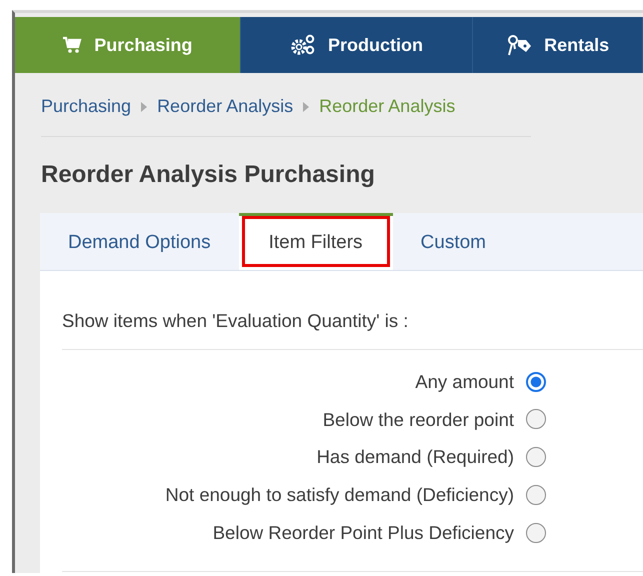  Describe the element at coordinates (315, 241) in the screenshot. I see `tab: Item Filters` at that location.